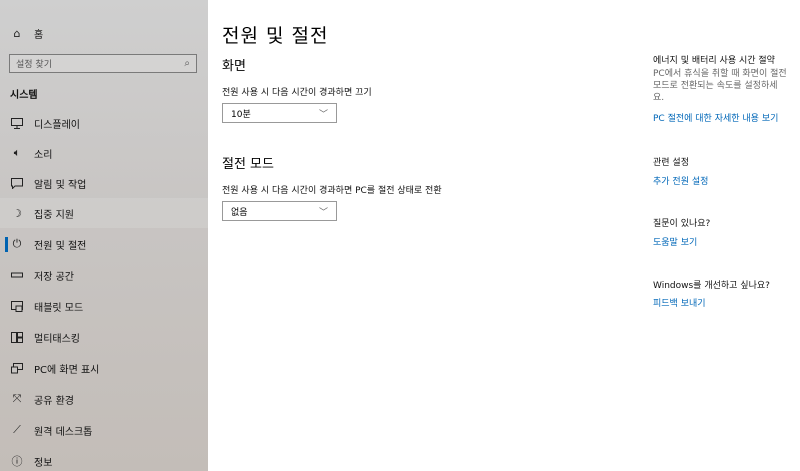 The image size is (800, 471). What do you see at coordinates (60, 185) in the screenshot?
I see `sidebar-item-label: 알림 및 작업` at bounding box center [60, 185].